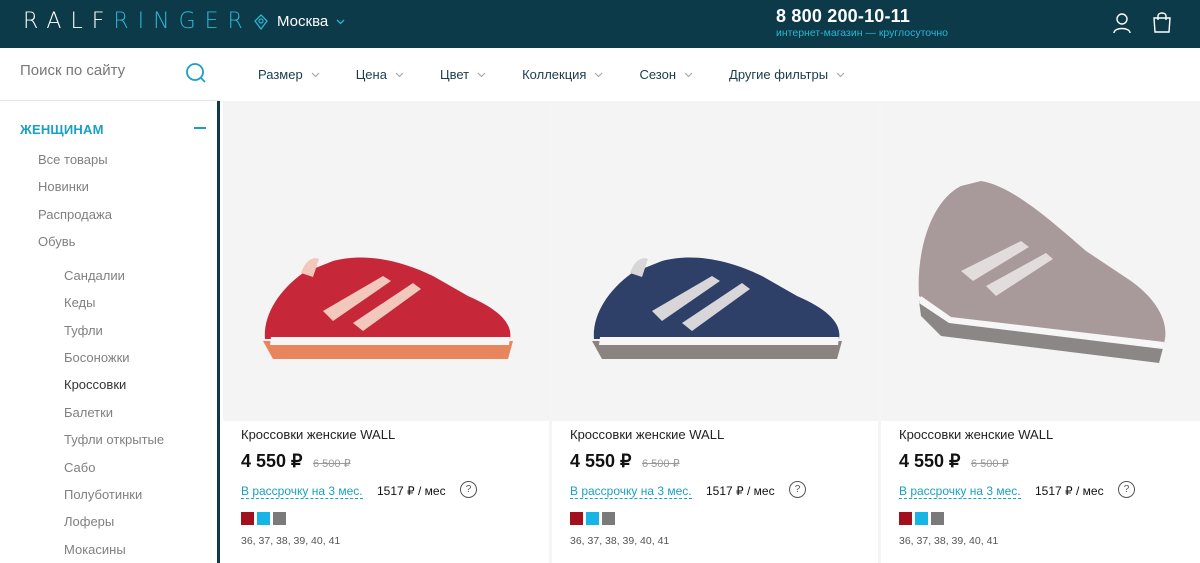  What do you see at coordinates (779, 74) in the screenshot?
I see `filter-label: Другие фильтры` at bounding box center [779, 74].